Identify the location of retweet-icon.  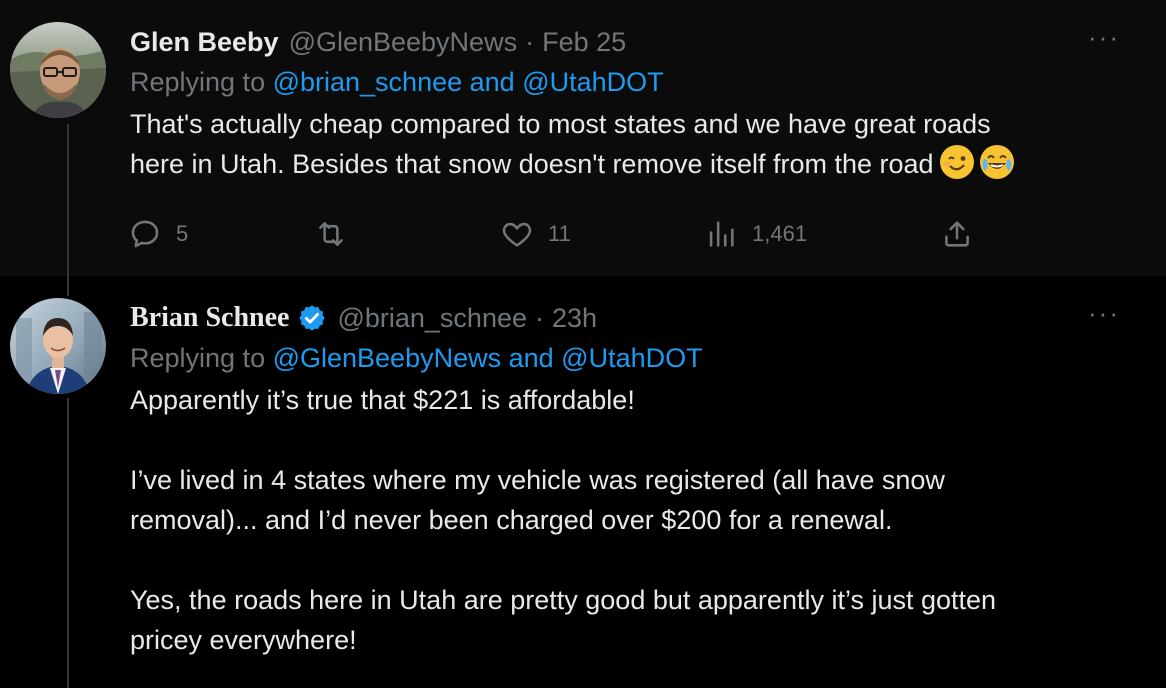
(331, 234).